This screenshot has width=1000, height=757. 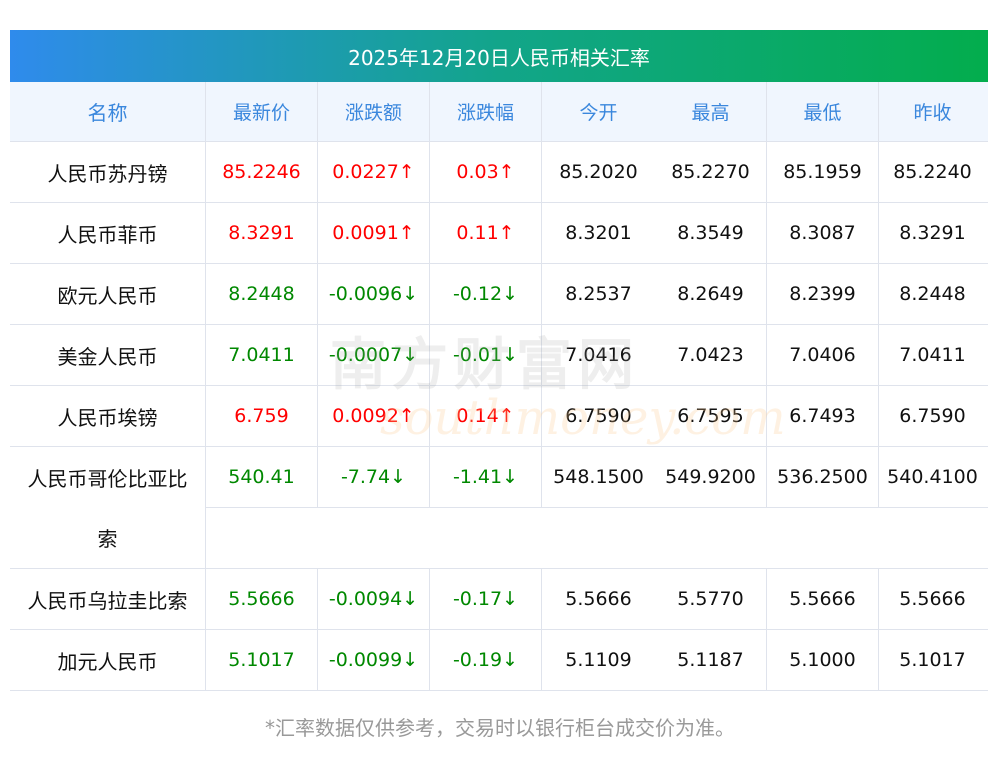 What do you see at coordinates (486, 660) in the screenshot?
I see `cell-pct: -0.19↓` at bounding box center [486, 660].